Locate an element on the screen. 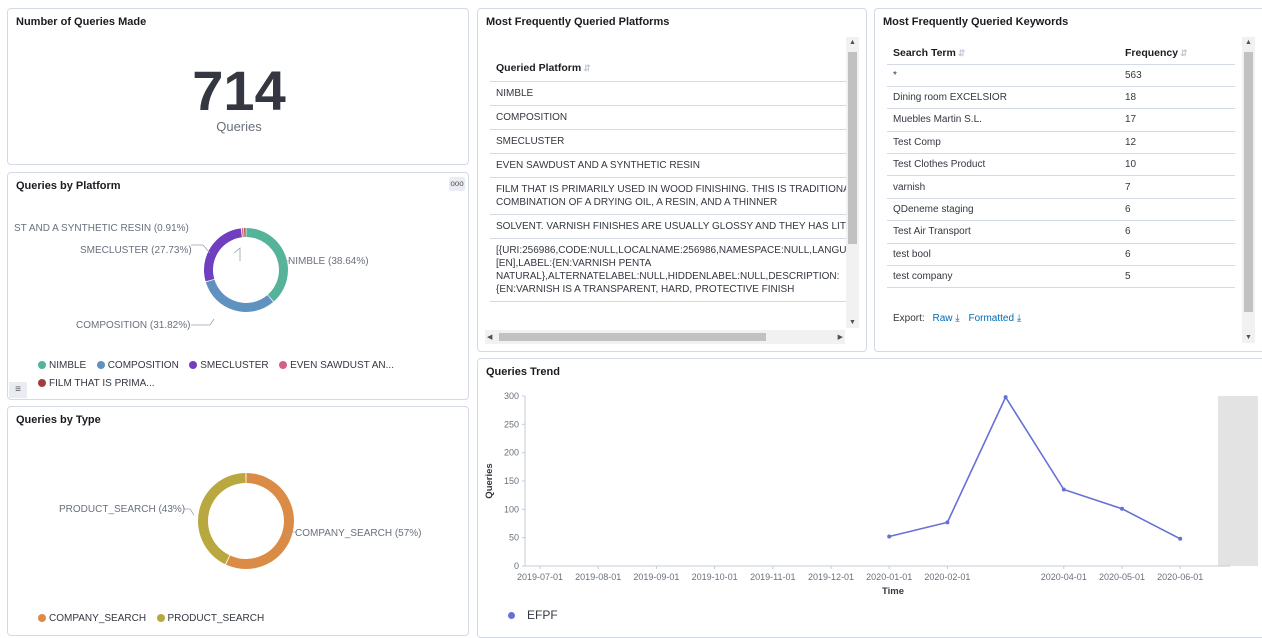 The image size is (1262, 638). legend-label: EFPF is located at coordinates (542, 615).